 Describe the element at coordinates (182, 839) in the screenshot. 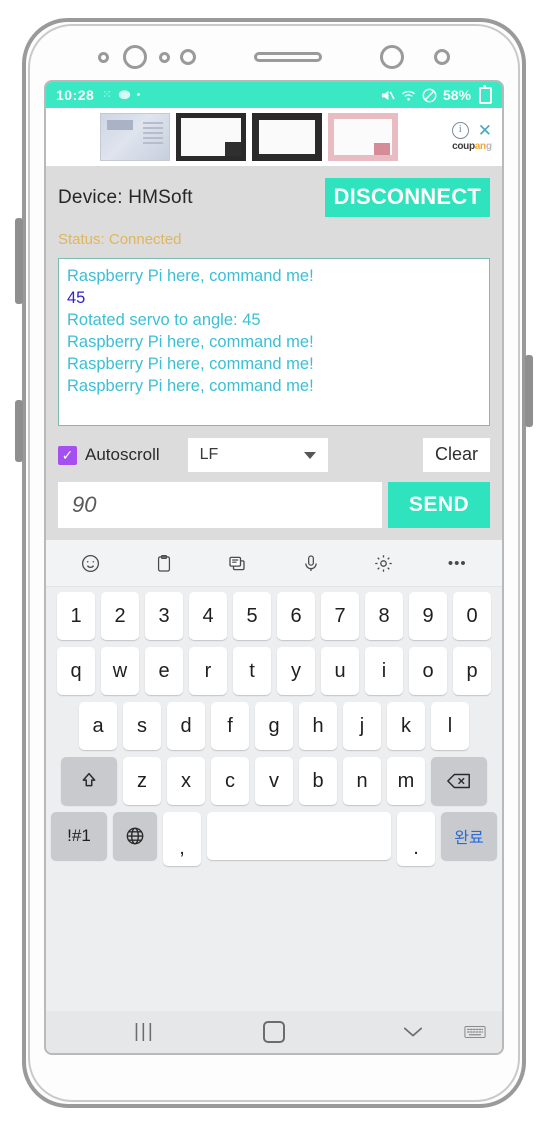

I see `key-comma: ,` at that location.